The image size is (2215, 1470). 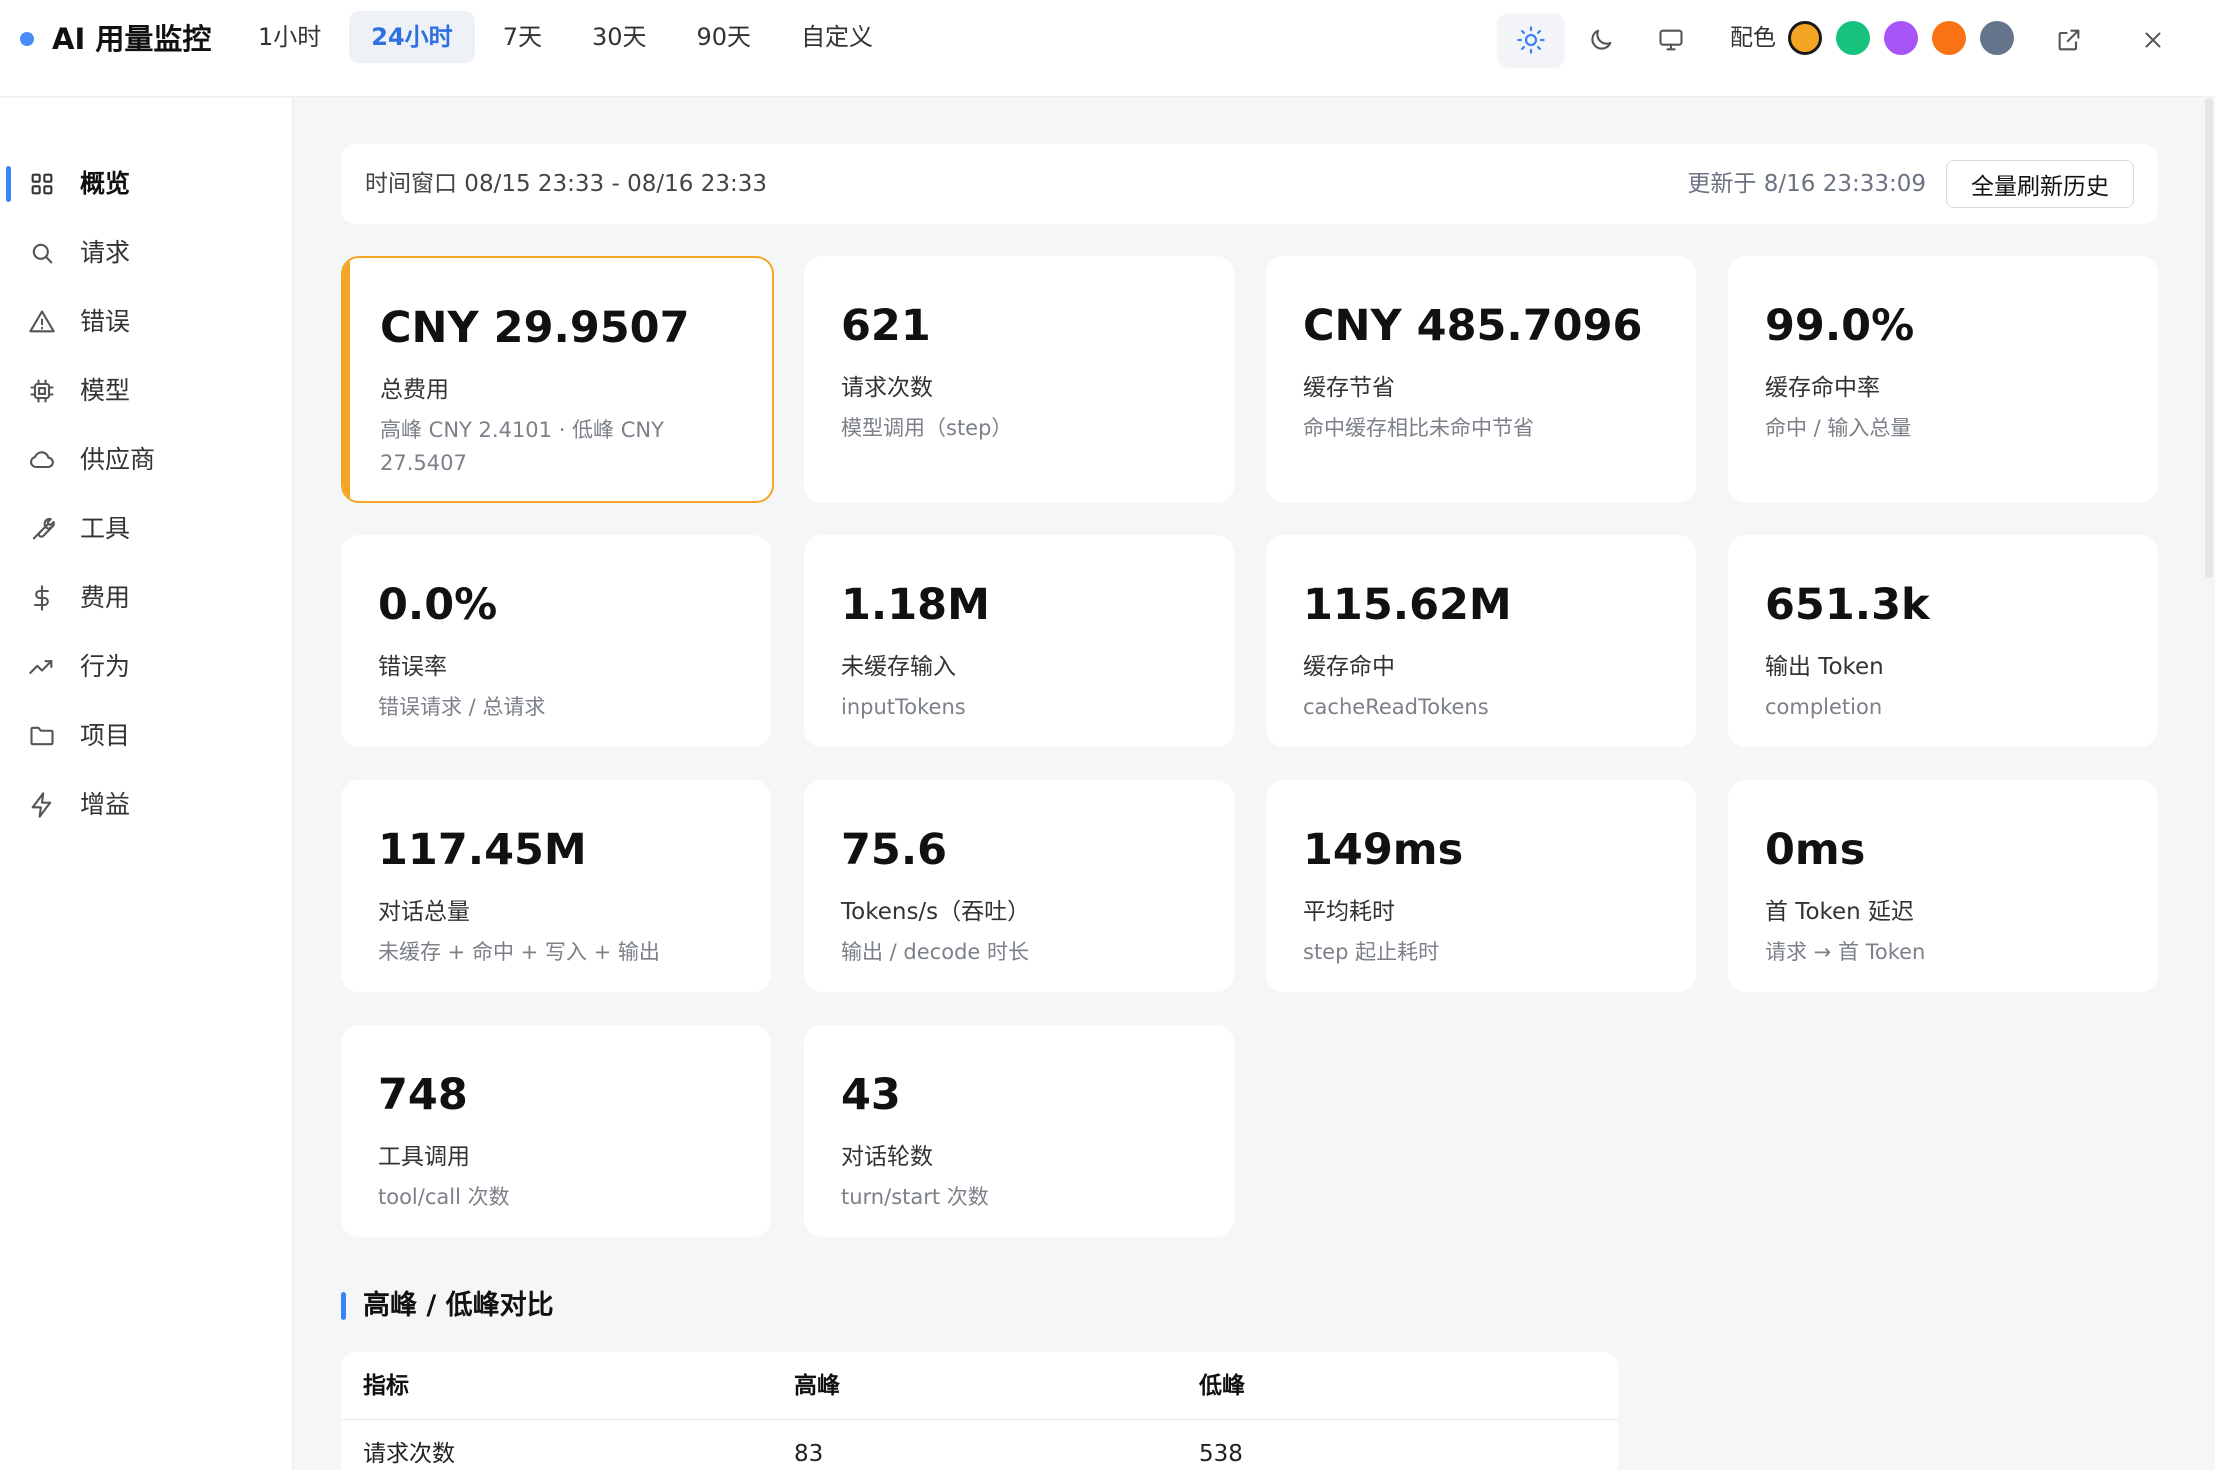 I want to click on column-header-metric: 指标, so click(x=386, y=1386).